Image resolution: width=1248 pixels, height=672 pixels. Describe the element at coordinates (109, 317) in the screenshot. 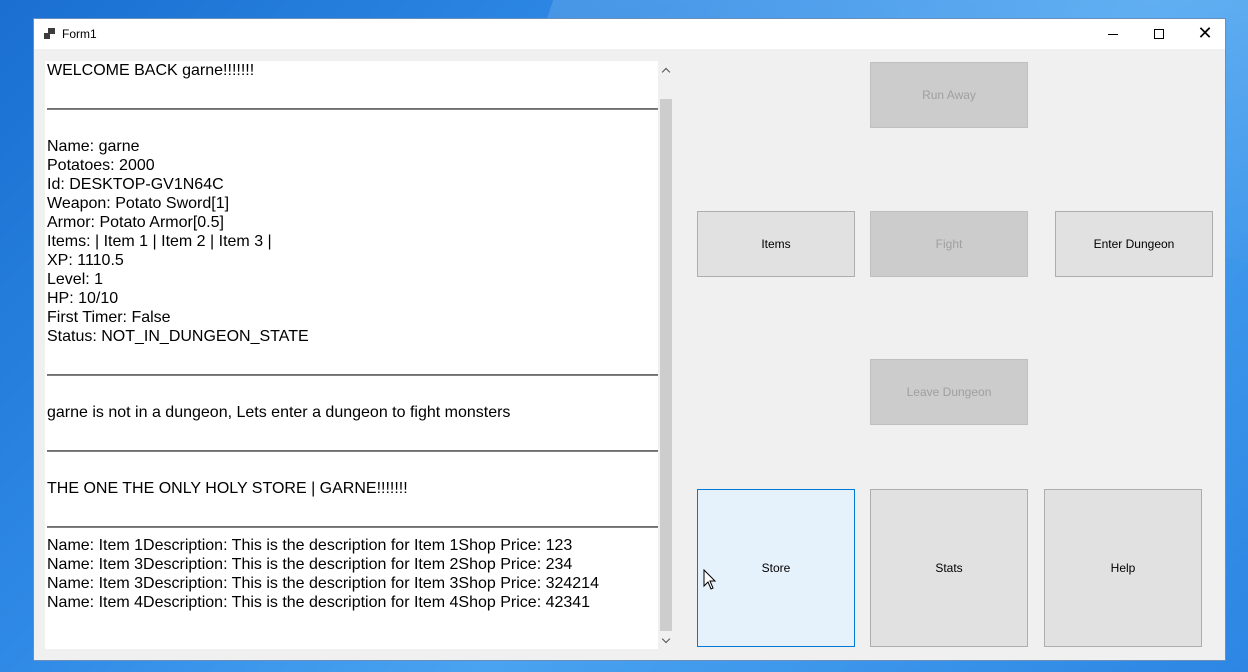

I see `text-line: First Timer: False` at that location.